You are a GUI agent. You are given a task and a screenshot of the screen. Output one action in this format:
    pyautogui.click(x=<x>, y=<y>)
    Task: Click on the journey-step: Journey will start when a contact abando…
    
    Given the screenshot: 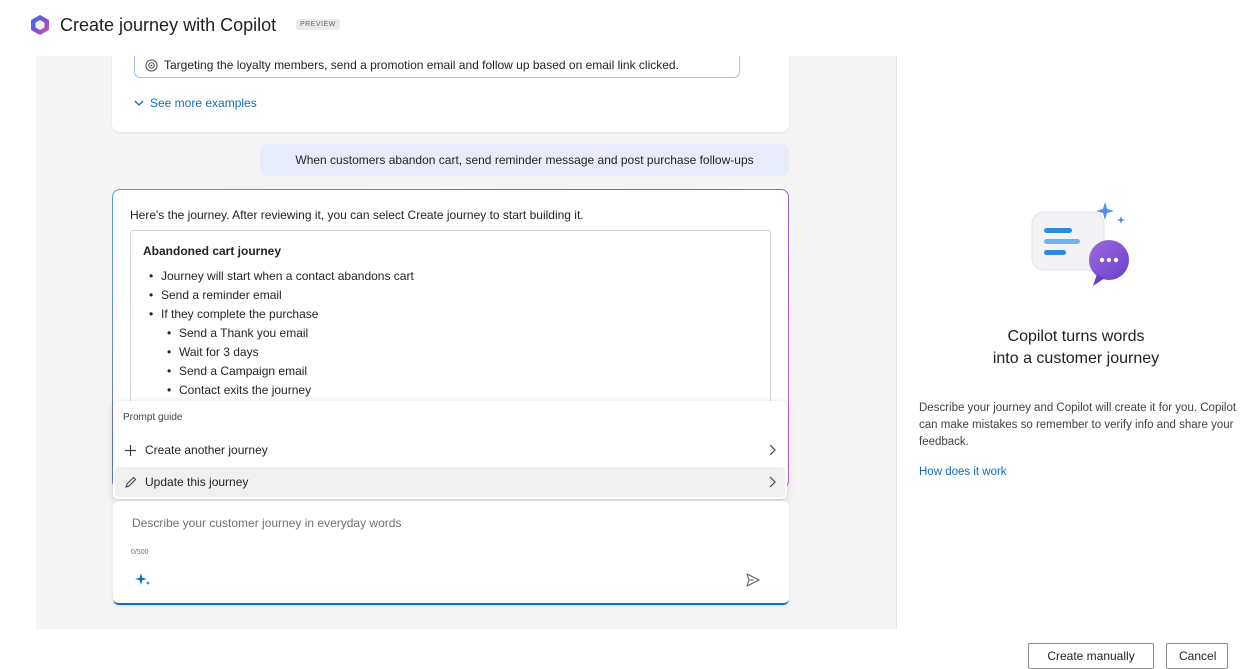 What is the action you would take?
    pyautogui.click(x=278, y=276)
    